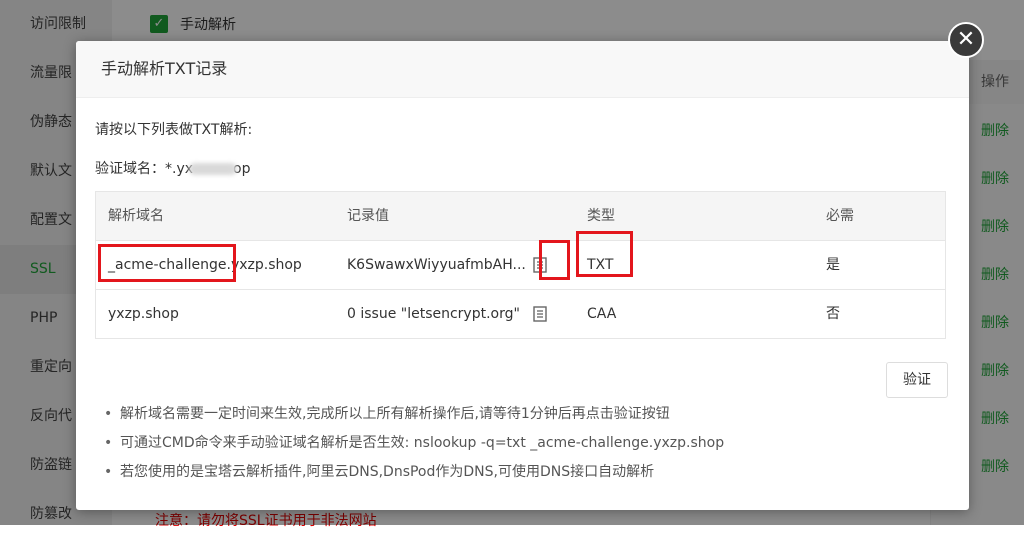 The height and width of the screenshot is (539, 1024). Describe the element at coordinates (602, 314) in the screenshot. I see `record-type: CAA` at that location.